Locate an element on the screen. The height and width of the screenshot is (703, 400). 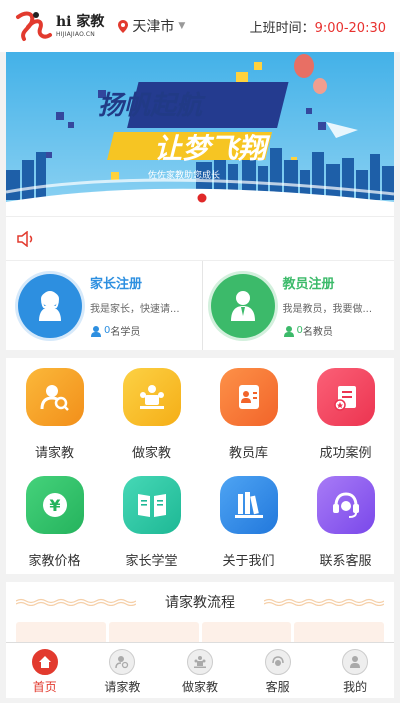
yuan-icon: ¥ is located at coordinates (54, 505).